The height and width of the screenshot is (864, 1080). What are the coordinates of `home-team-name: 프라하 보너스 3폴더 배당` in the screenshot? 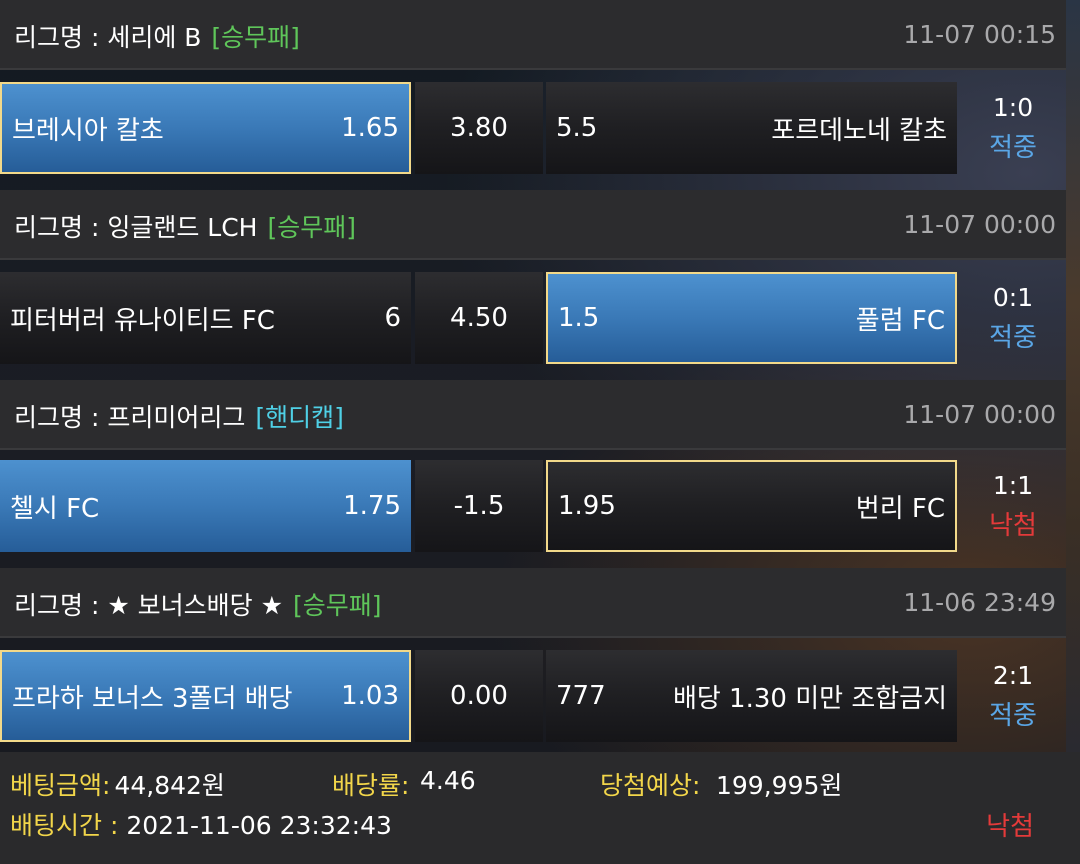 It's located at (152, 698).